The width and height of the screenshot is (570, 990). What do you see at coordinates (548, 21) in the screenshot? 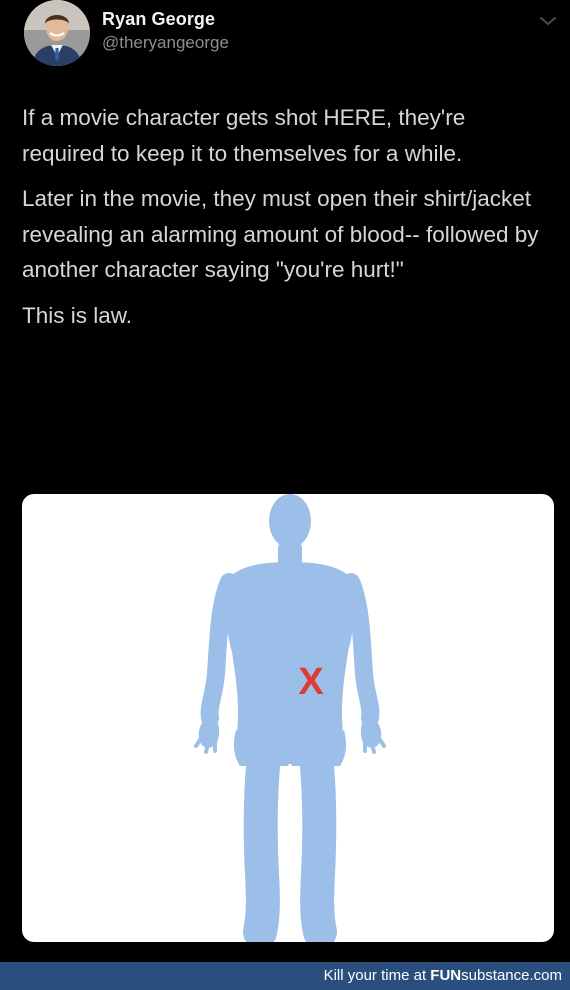
I see `chevron-down-icon` at bounding box center [548, 21].